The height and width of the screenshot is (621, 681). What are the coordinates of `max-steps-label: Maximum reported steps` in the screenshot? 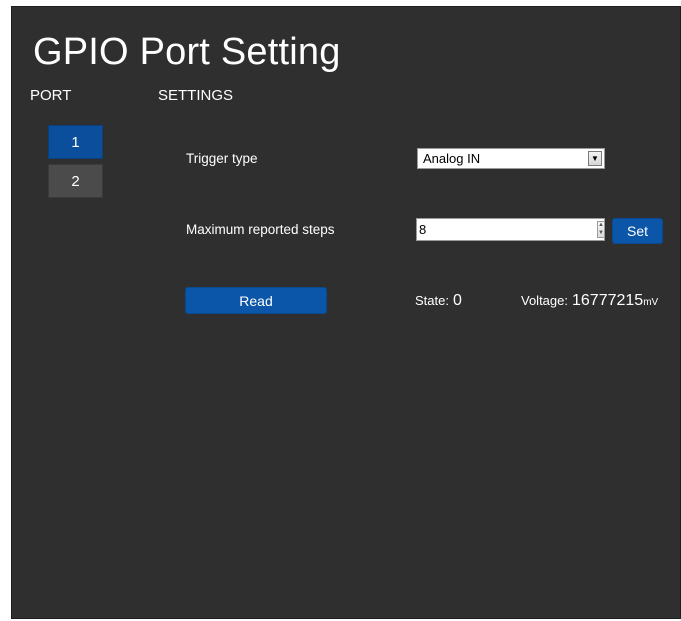 It's located at (260, 229).